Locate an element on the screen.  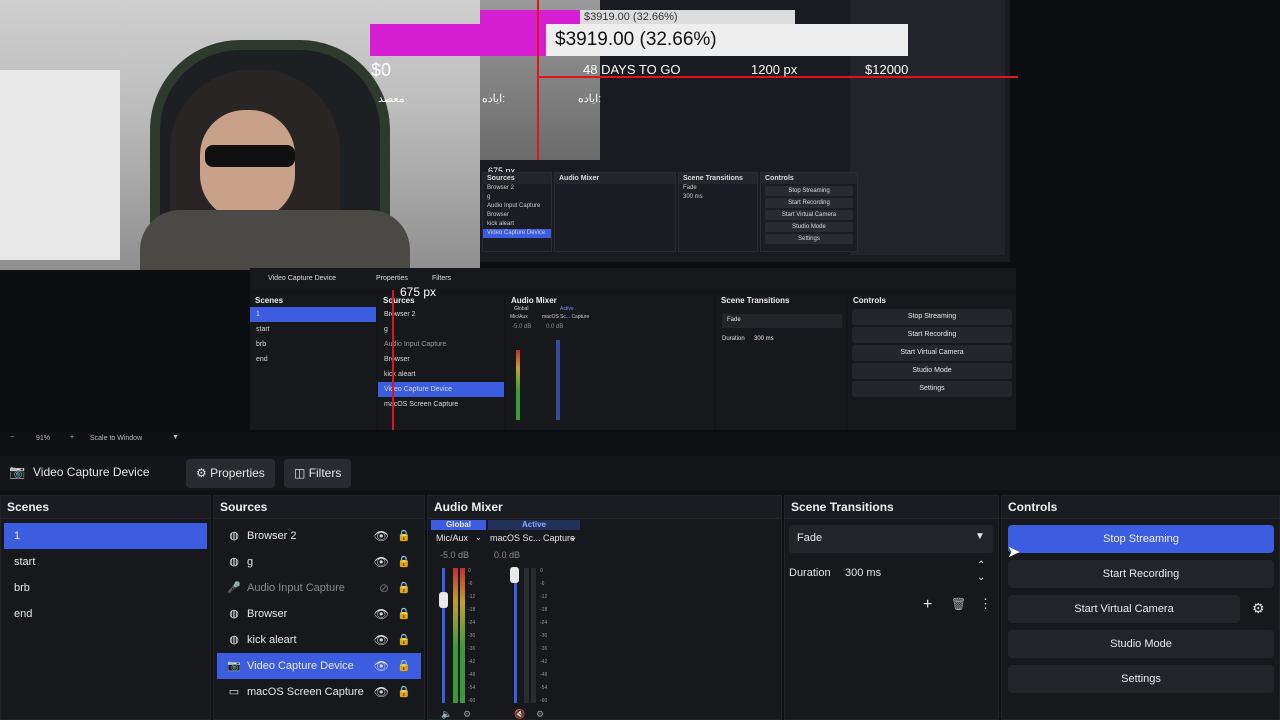
transition-selected-value: Fade is located at coordinates (810, 538).